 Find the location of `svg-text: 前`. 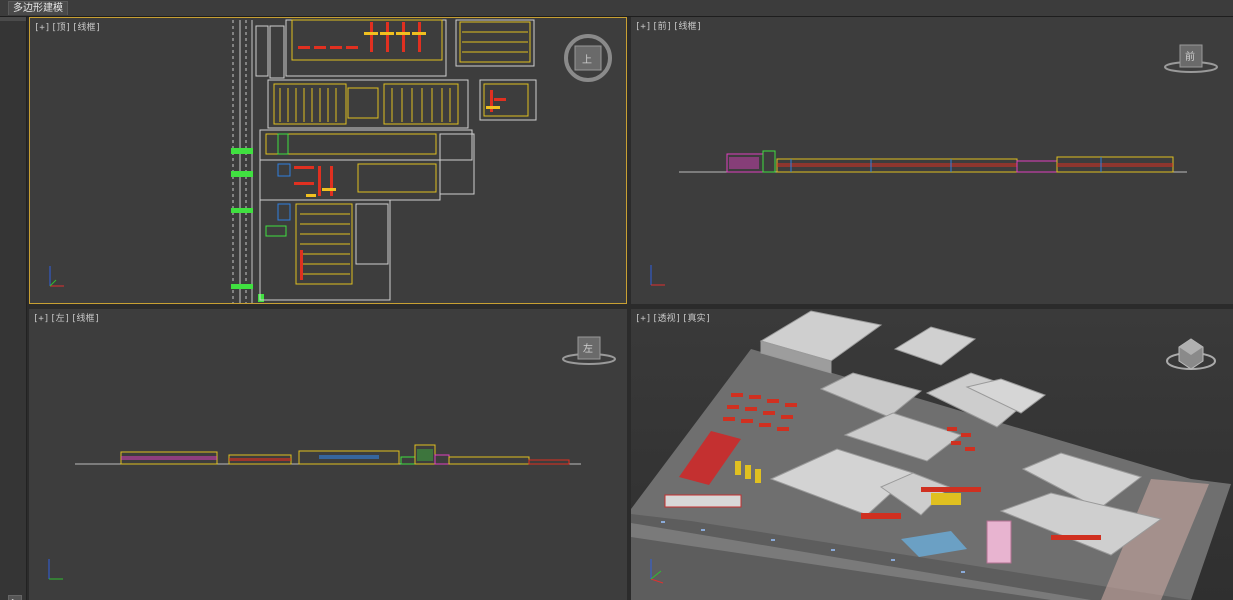

svg-text: 前 is located at coordinates (1190, 56).